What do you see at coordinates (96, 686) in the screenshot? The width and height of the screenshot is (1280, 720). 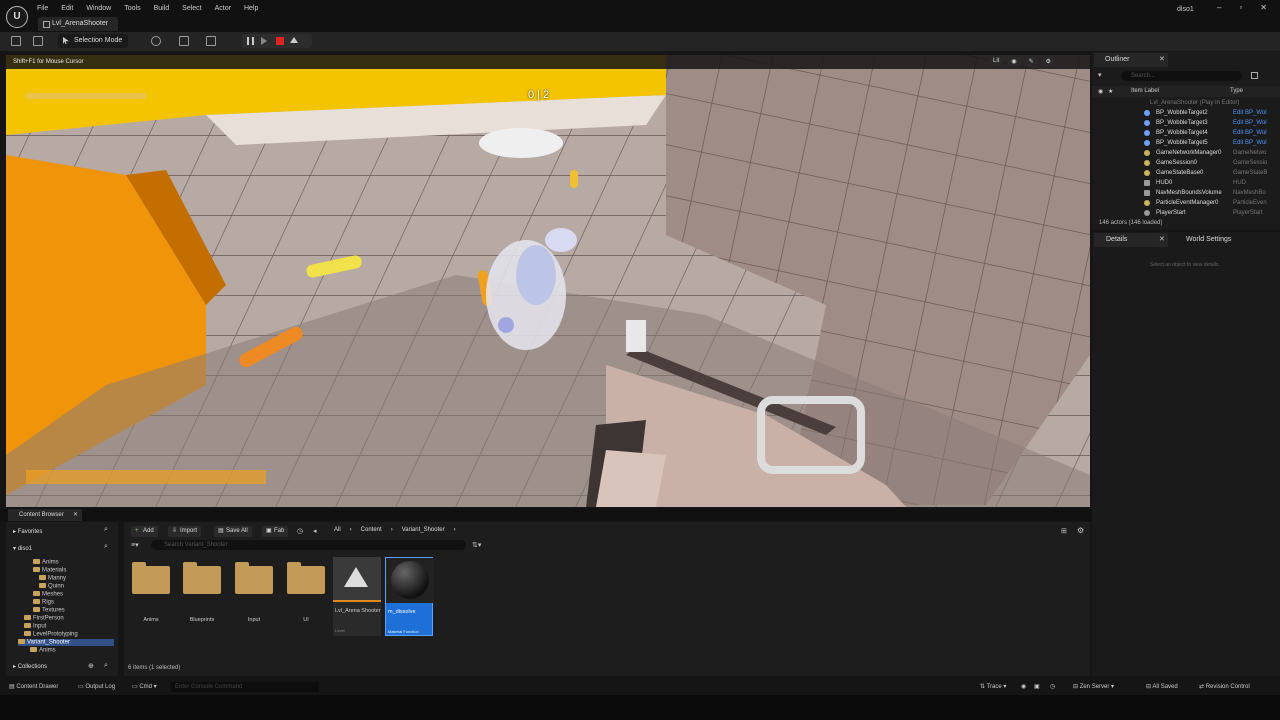 I see `output-log-button: ▭ Output Log` at bounding box center [96, 686].